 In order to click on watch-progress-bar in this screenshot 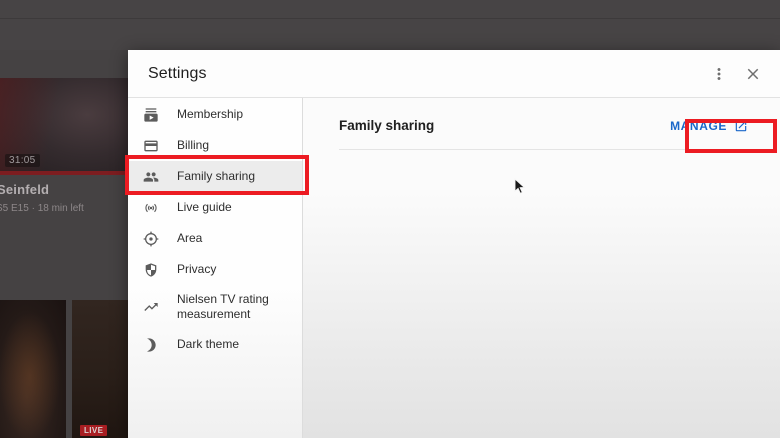, I will do `click(64, 173)`.